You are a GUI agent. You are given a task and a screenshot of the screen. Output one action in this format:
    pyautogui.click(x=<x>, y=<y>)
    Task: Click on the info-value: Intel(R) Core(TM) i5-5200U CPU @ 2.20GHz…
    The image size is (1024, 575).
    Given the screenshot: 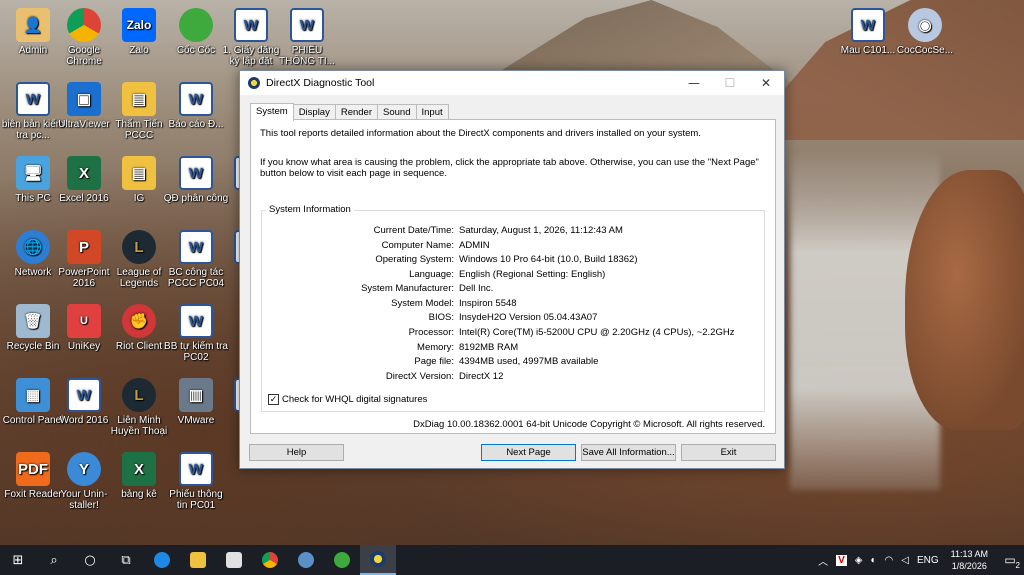 What is the action you would take?
    pyautogui.click(x=597, y=332)
    